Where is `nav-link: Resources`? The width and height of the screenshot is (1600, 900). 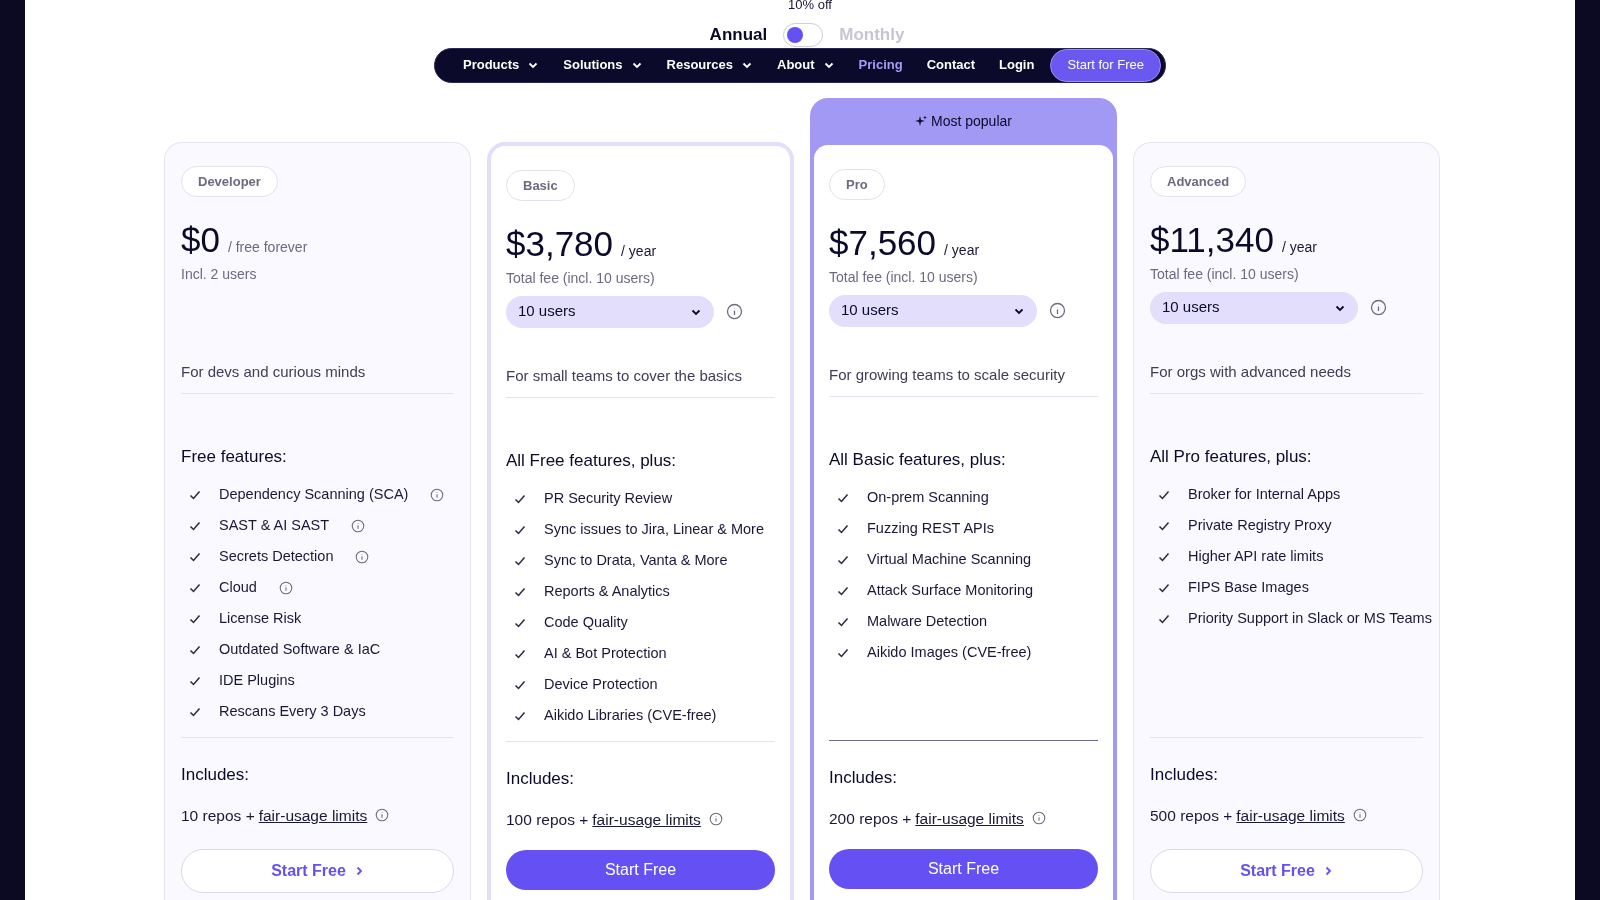
nav-link: Resources is located at coordinates (710, 65).